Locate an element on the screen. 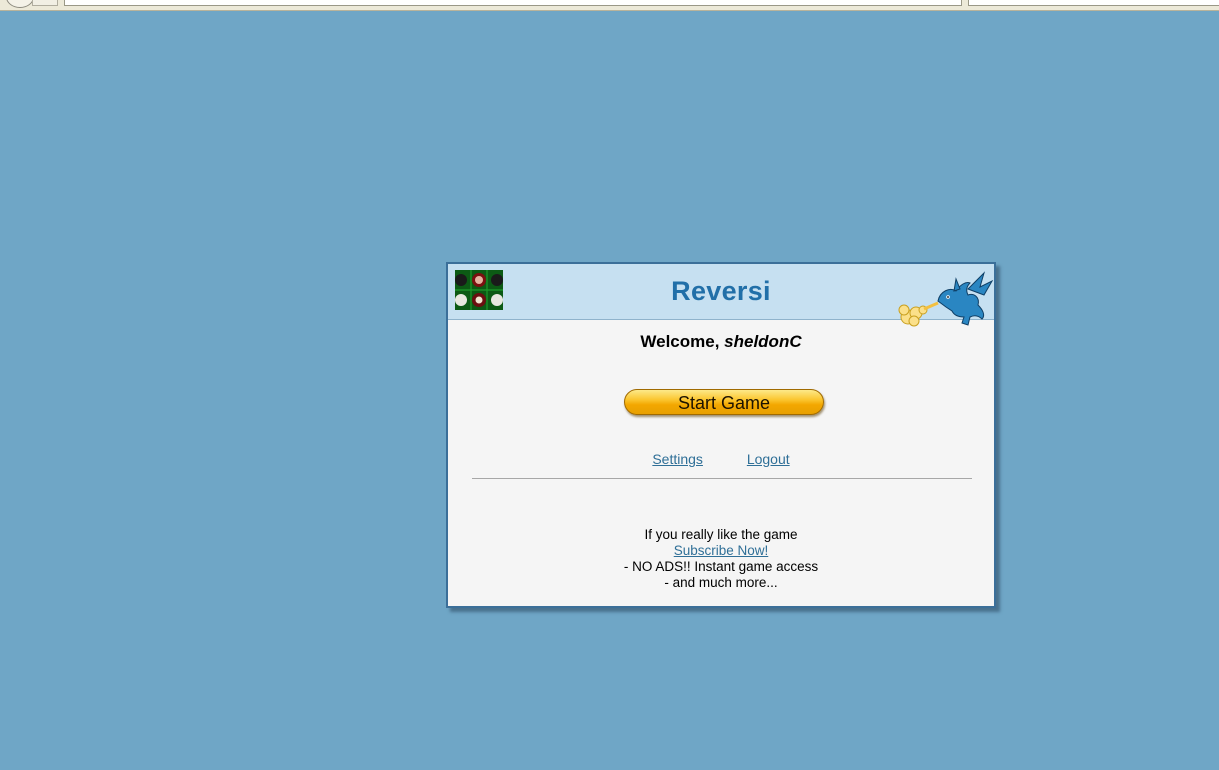 Image resolution: width=1219 pixels, height=770 pixels. fire-breathing-dragon-icon is located at coordinates (946, 299).